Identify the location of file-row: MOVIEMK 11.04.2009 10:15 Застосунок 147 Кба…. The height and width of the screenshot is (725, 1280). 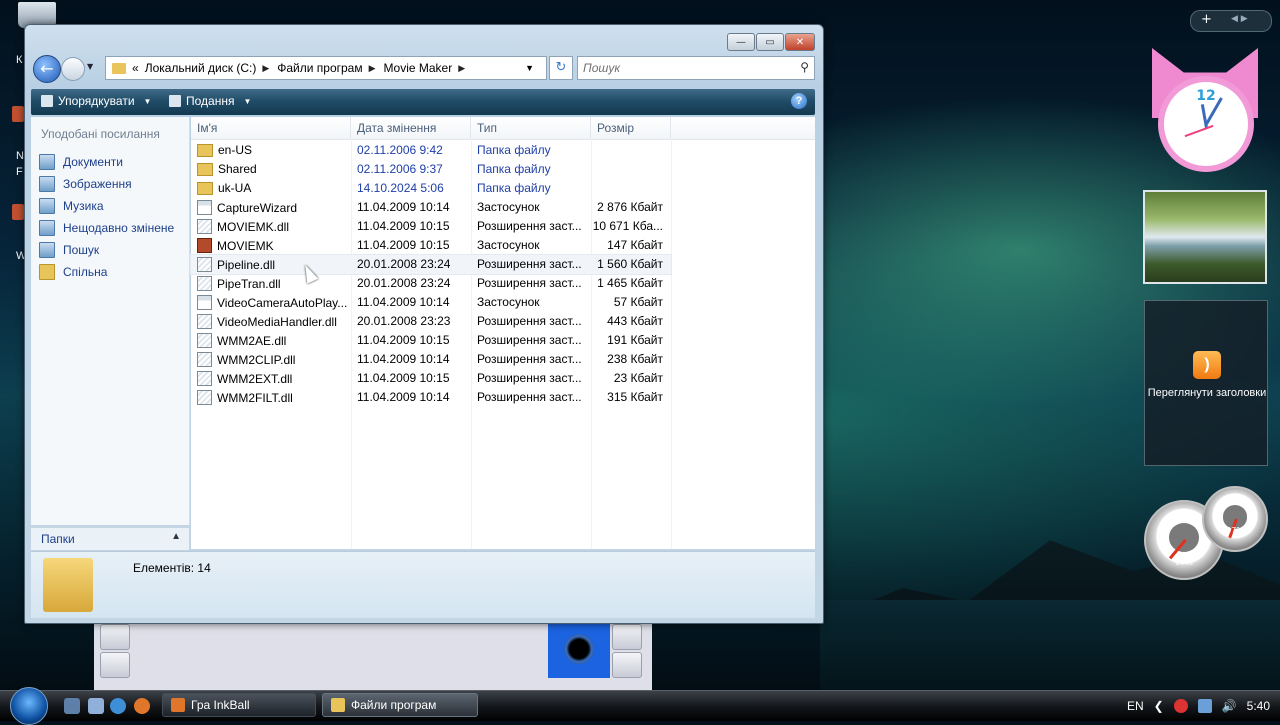
(431, 245).